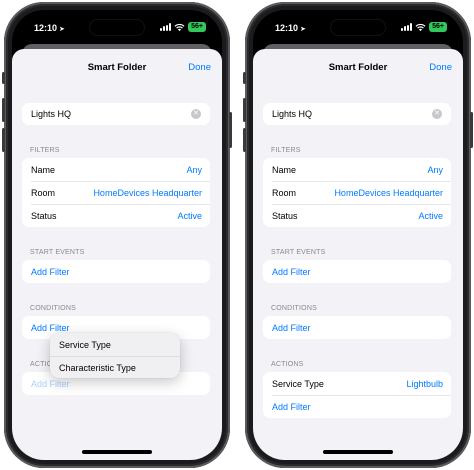  I want to click on conditions-group: Add Filter, so click(357, 327).